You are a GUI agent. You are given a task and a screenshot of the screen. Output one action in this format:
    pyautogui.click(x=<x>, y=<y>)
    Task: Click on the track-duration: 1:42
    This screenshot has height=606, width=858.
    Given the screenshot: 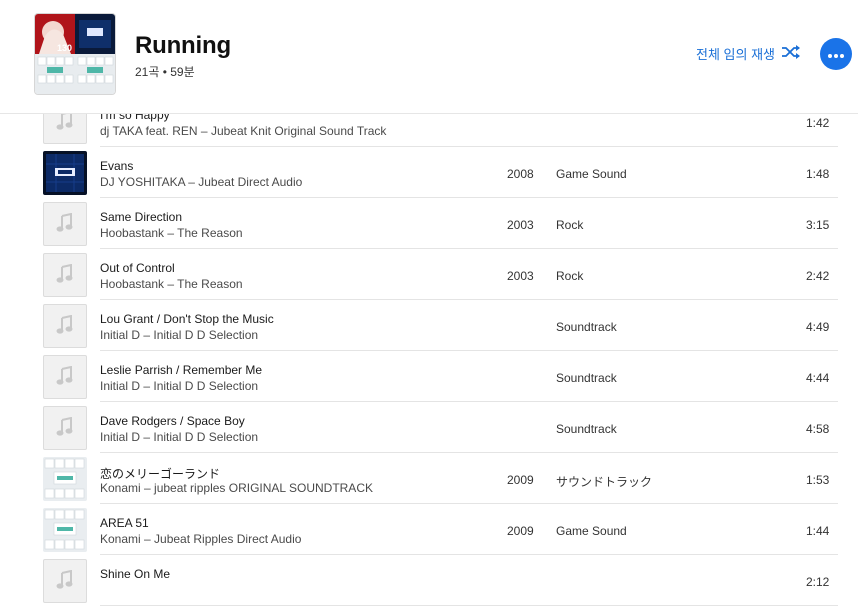 What is the action you would take?
    pyautogui.click(x=818, y=123)
    